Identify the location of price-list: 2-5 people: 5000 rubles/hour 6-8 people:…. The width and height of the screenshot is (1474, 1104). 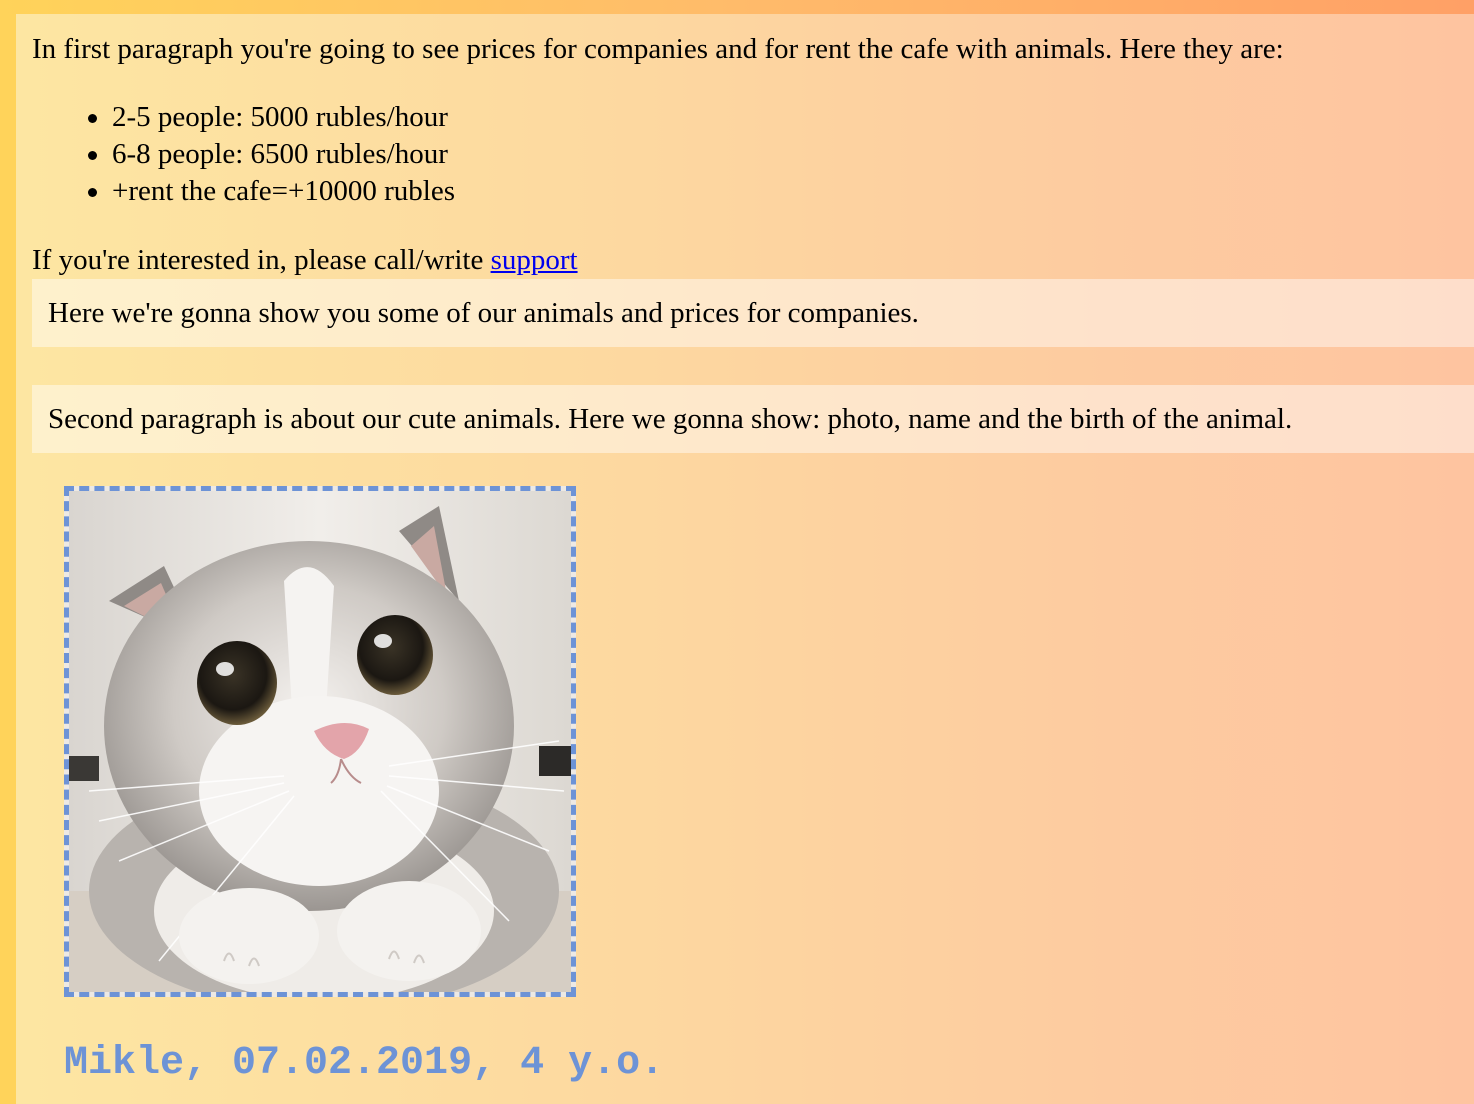
(271, 154).